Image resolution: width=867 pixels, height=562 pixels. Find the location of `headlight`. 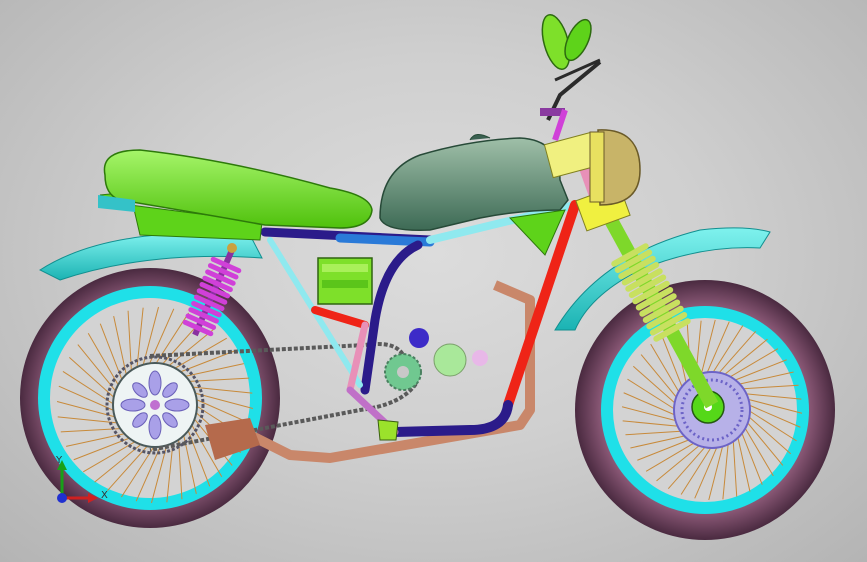

headlight is located at coordinates (615, 167).